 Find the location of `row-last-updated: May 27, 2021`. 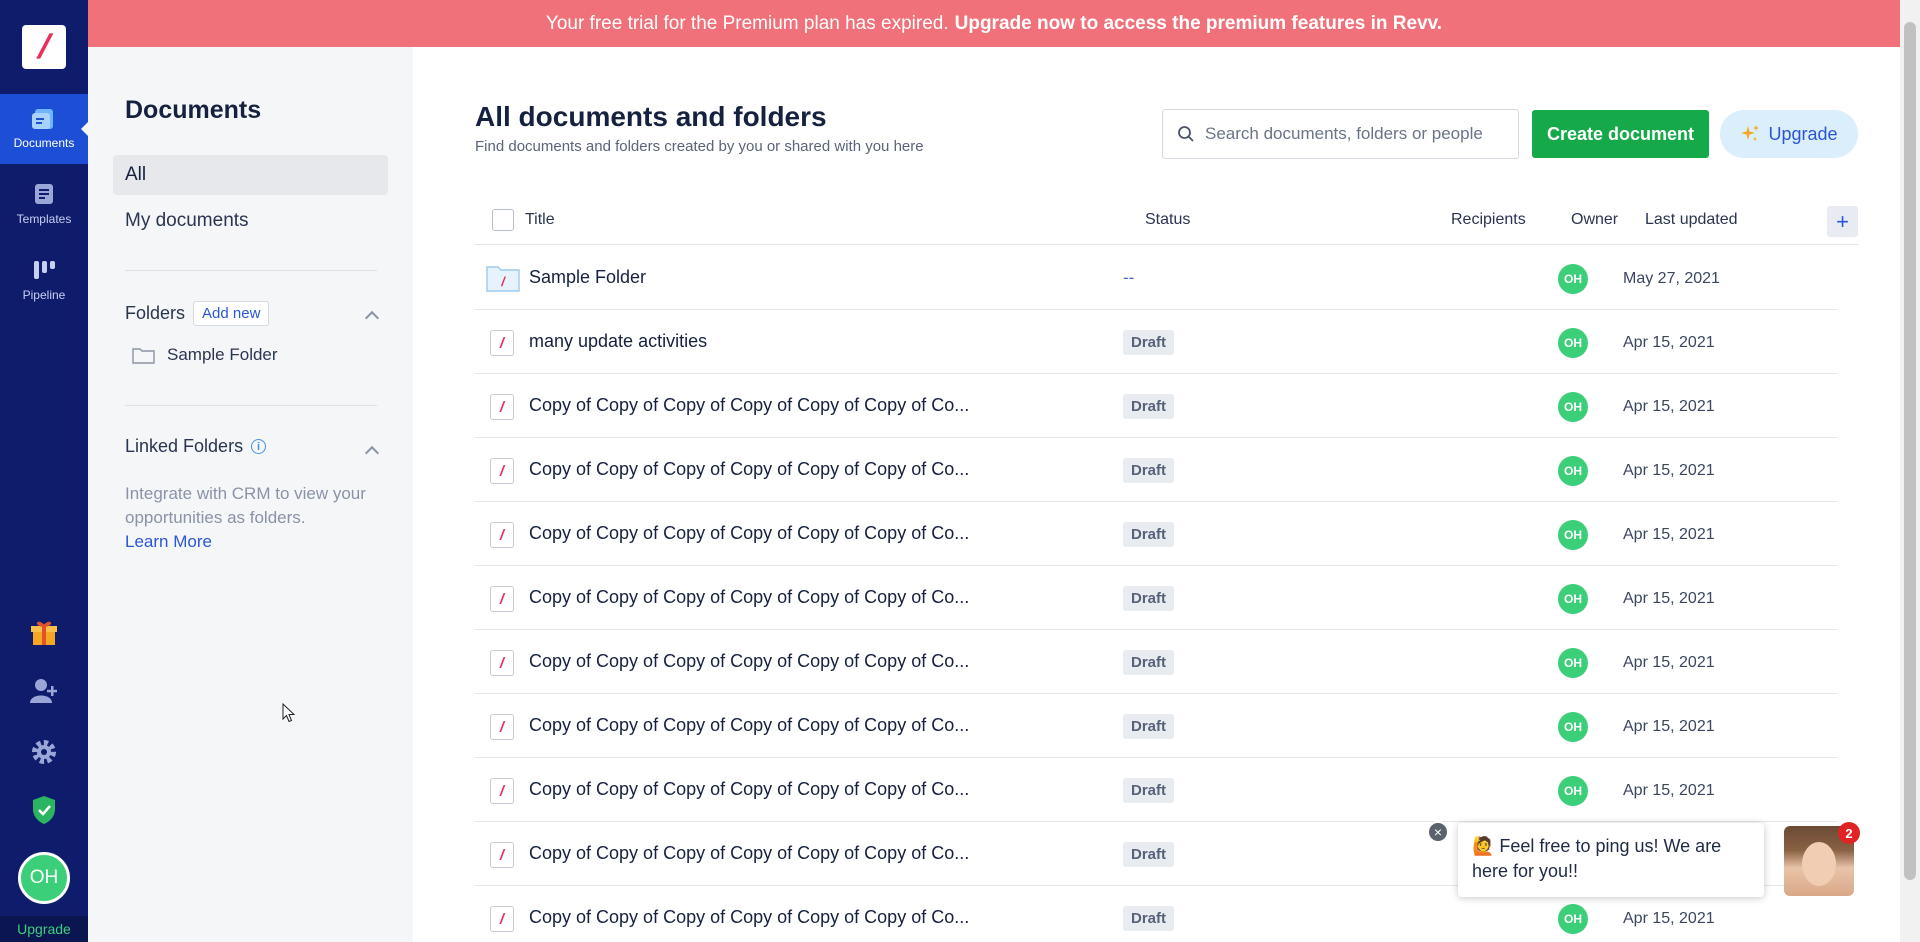

row-last-updated: May 27, 2021 is located at coordinates (1671, 278).